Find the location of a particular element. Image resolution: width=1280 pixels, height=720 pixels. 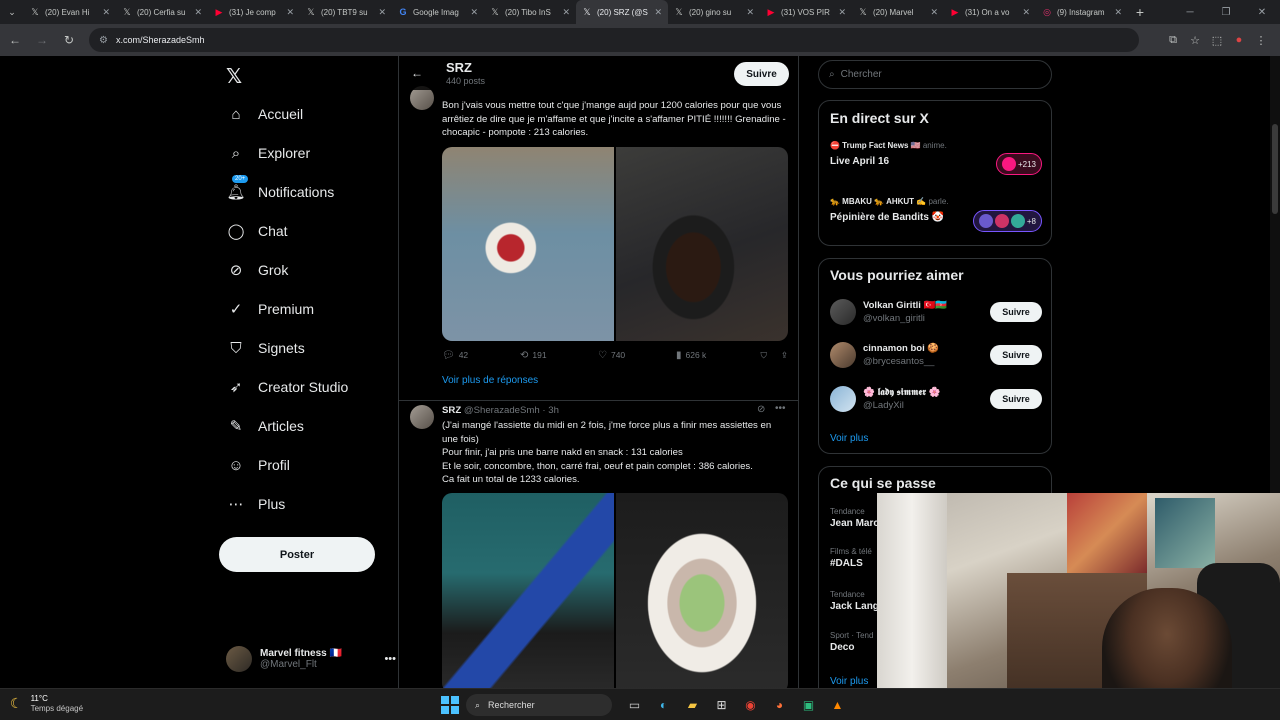

nav-item-premium: ✓ Premium is located at coordinates (270, 309).